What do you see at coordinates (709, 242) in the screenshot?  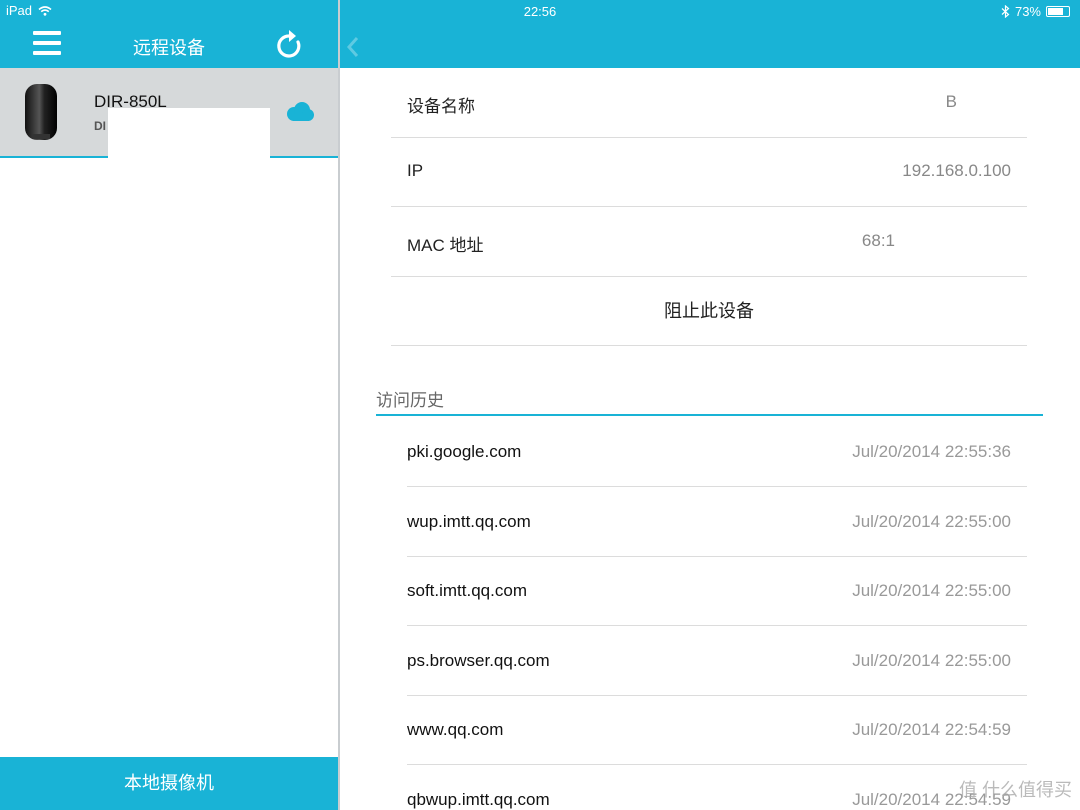 I see `mac-row: MAC 地址 68:1` at bounding box center [709, 242].